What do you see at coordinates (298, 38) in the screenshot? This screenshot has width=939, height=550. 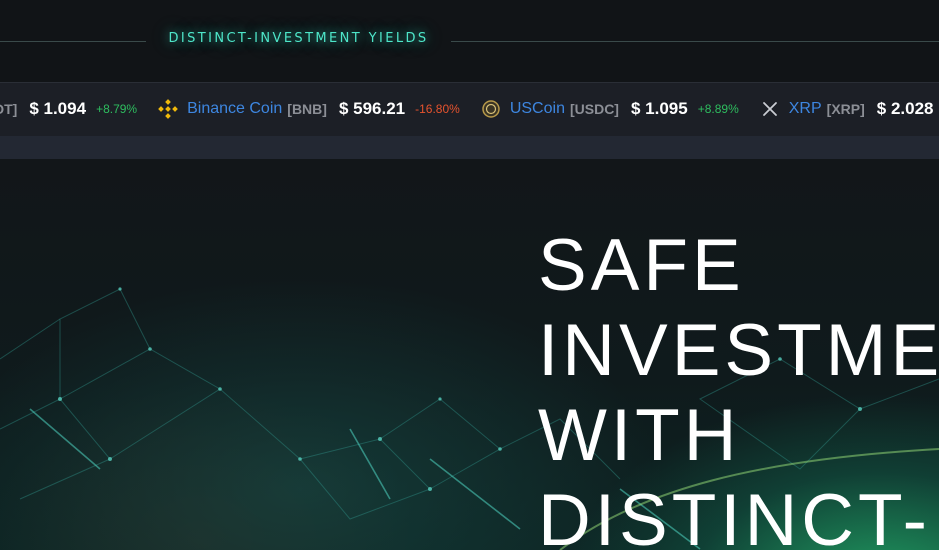 I see `site-tagline: DISTINCT-INVESTMENT YIELDS` at bounding box center [298, 38].